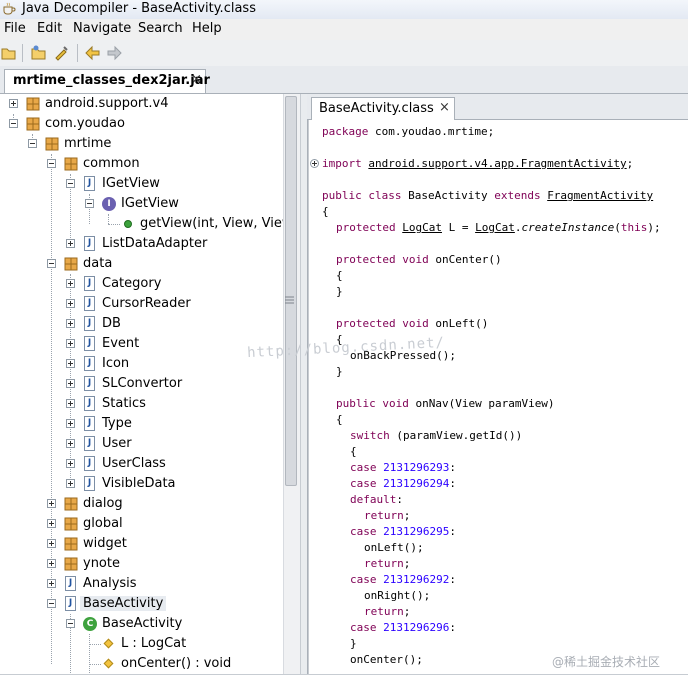 This screenshot has width=688, height=675. Describe the element at coordinates (141, 424) in the screenshot. I see `tree-node-type: J Type` at that location.